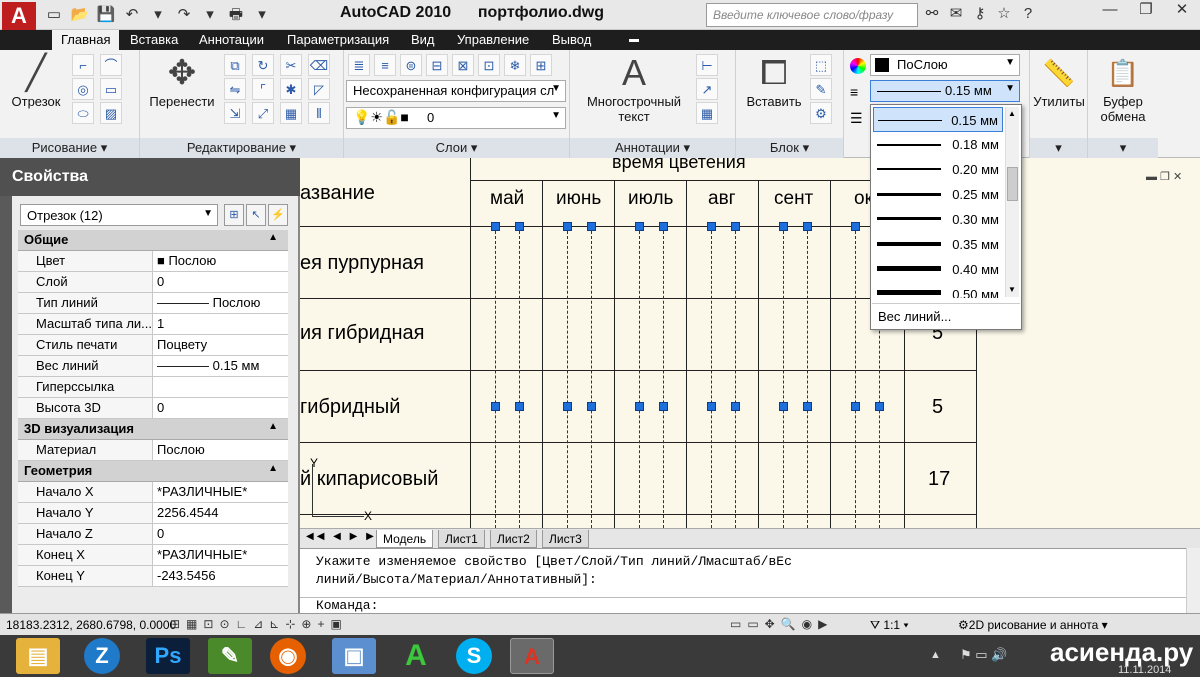 This screenshot has width=1200, height=677. I want to click on mtext-button: A Многострочный текст, so click(634, 88).